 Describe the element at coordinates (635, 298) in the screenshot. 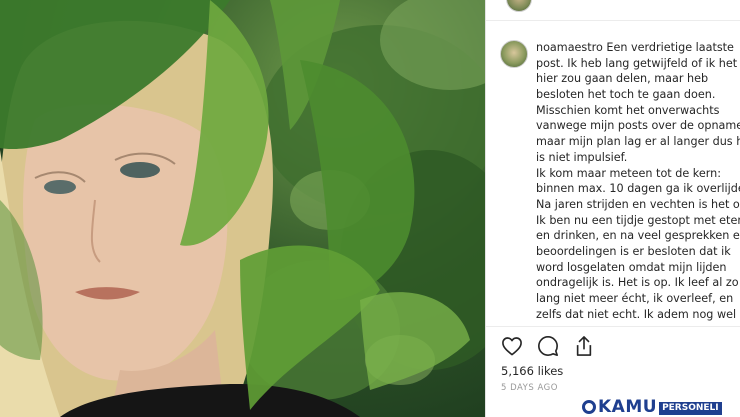

I see `caption-line: lang niet meer écht, ik overleef, en` at that location.